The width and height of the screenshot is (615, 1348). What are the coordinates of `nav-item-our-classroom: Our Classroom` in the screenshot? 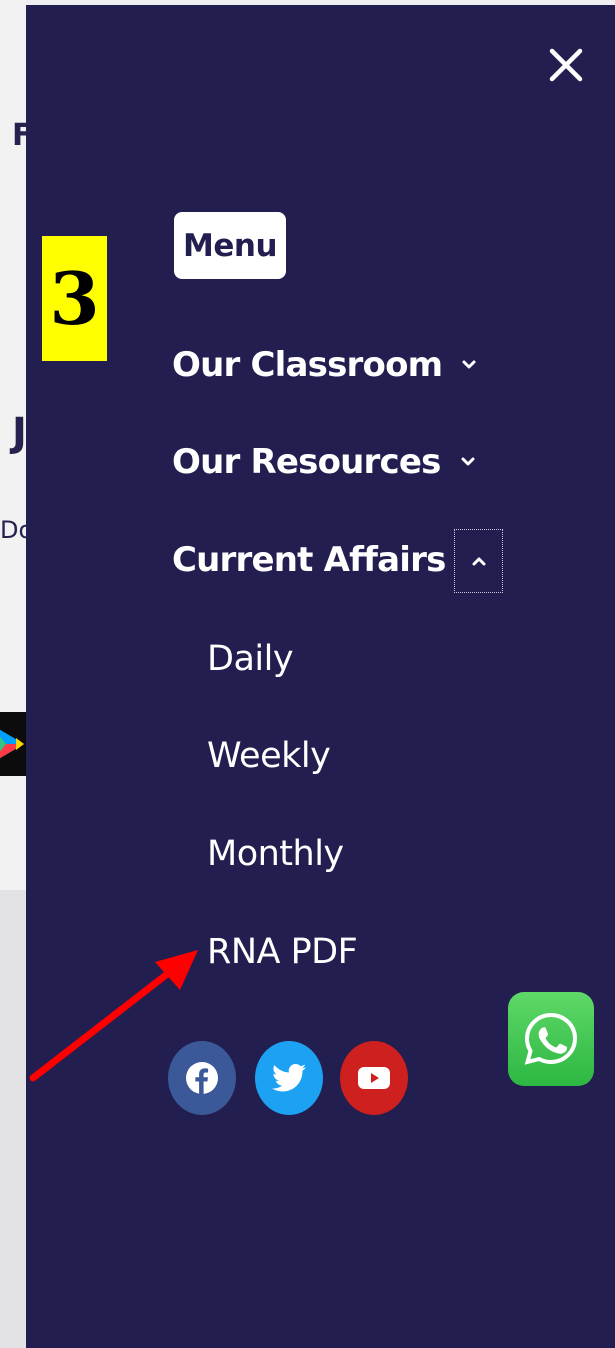 It's located at (326, 365).